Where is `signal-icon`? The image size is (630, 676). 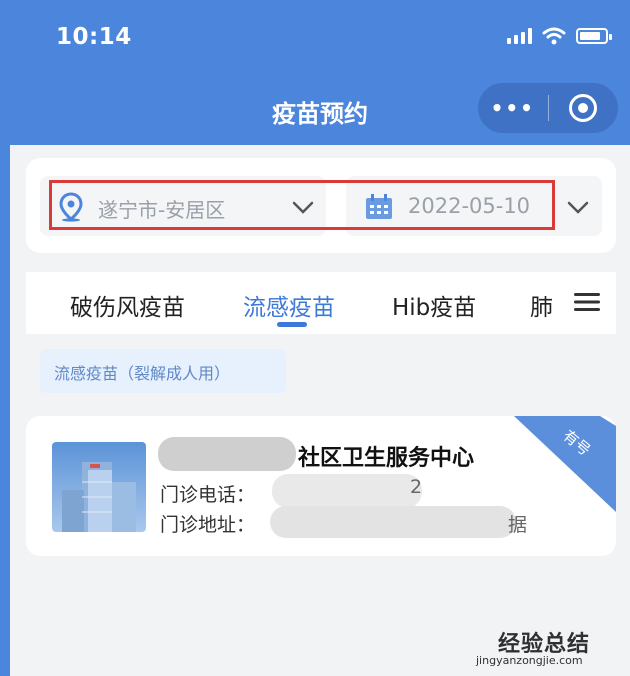
signal-icon is located at coordinates (519, 36).